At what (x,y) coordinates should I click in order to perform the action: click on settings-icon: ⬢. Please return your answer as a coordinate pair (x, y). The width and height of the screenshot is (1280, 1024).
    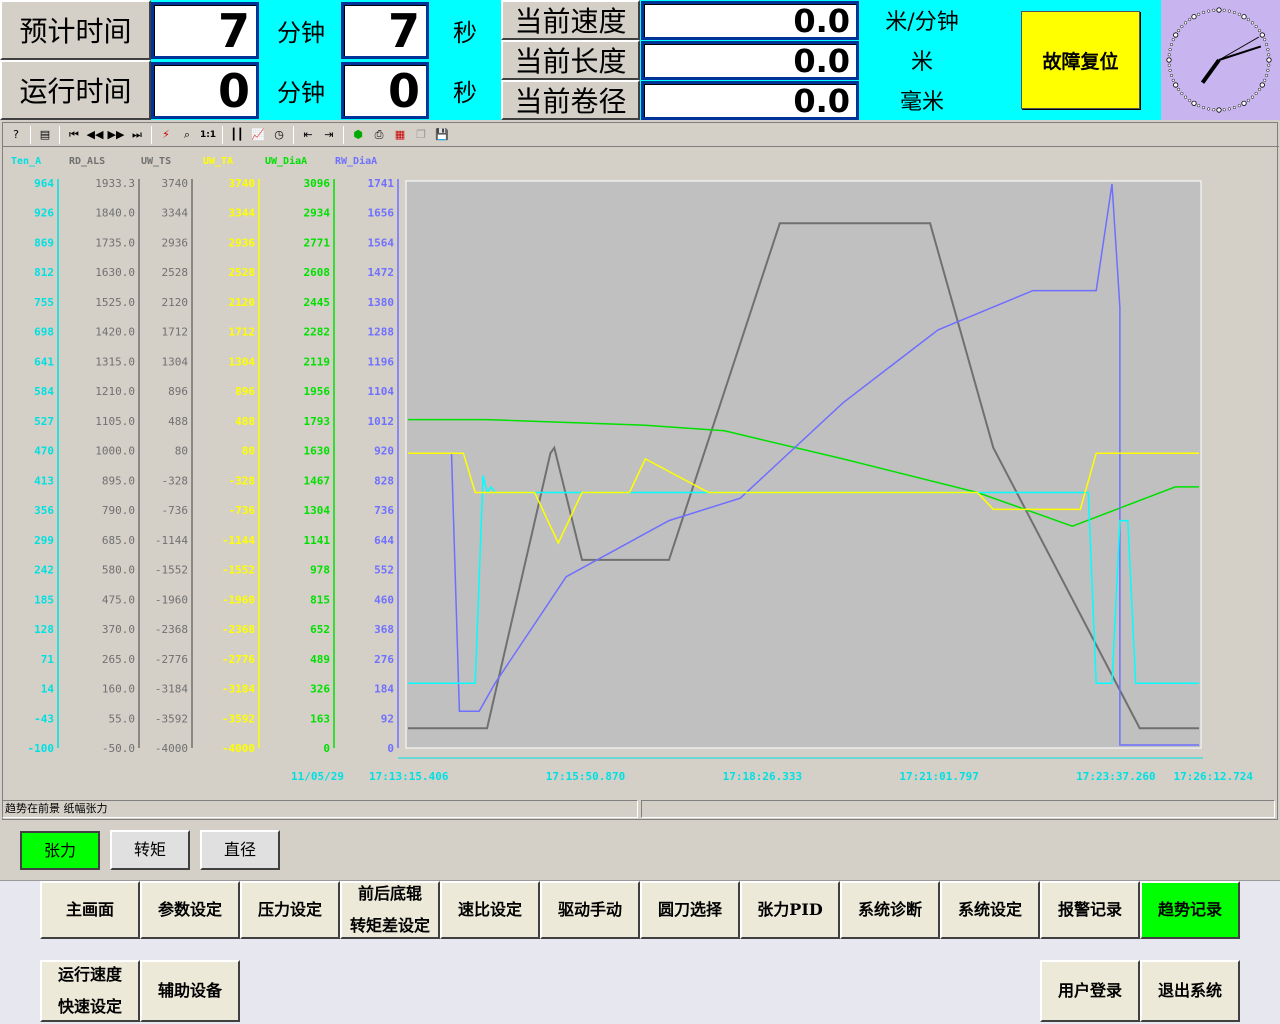
    Looking at the image, I should click on (358, 135).